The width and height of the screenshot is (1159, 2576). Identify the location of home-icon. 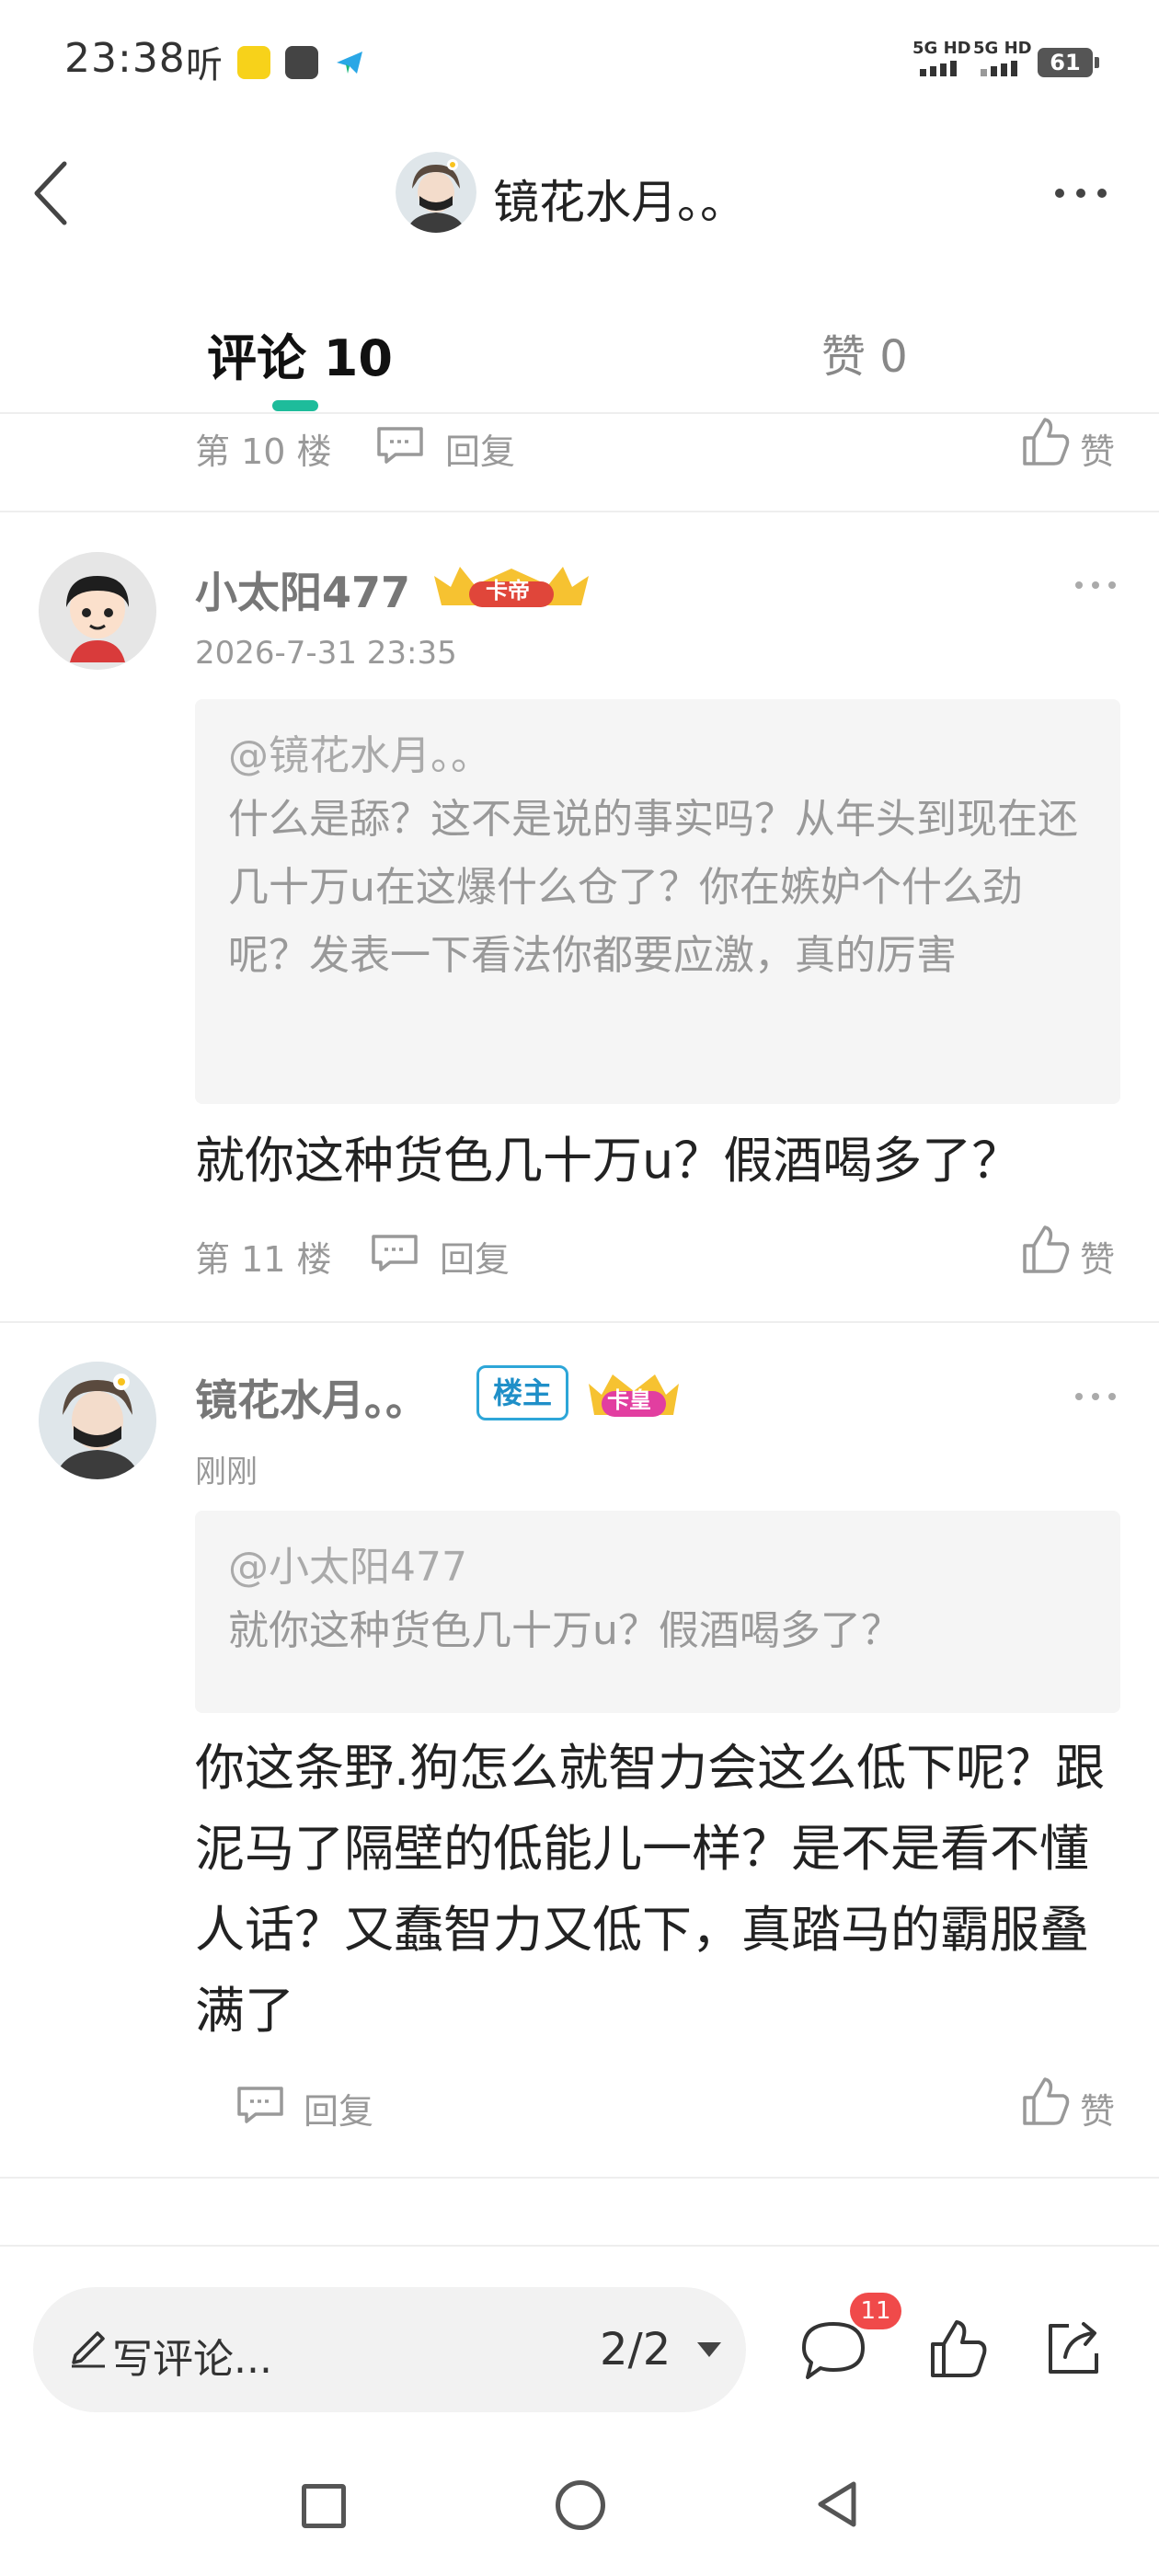
(580, 2505).